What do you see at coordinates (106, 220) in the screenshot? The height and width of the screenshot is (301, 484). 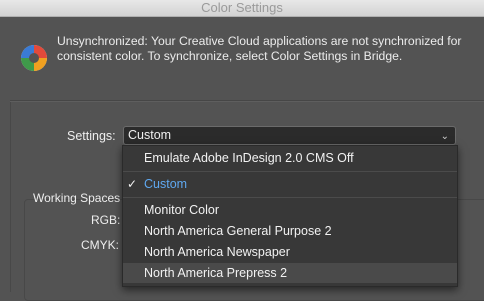 I see `rgb-label: RGB:` at bounding box center [106, 220].